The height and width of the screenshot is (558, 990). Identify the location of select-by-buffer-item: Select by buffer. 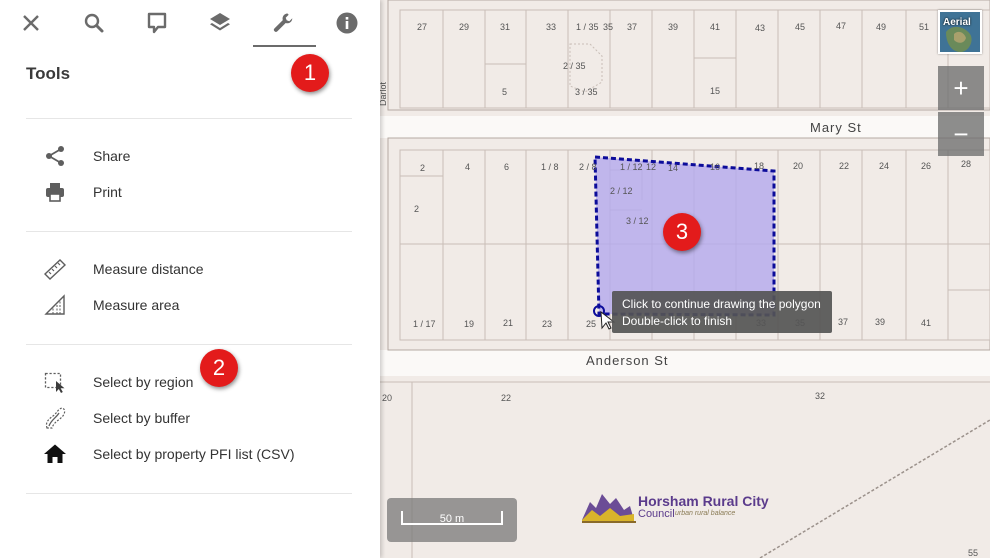
(189, 418).